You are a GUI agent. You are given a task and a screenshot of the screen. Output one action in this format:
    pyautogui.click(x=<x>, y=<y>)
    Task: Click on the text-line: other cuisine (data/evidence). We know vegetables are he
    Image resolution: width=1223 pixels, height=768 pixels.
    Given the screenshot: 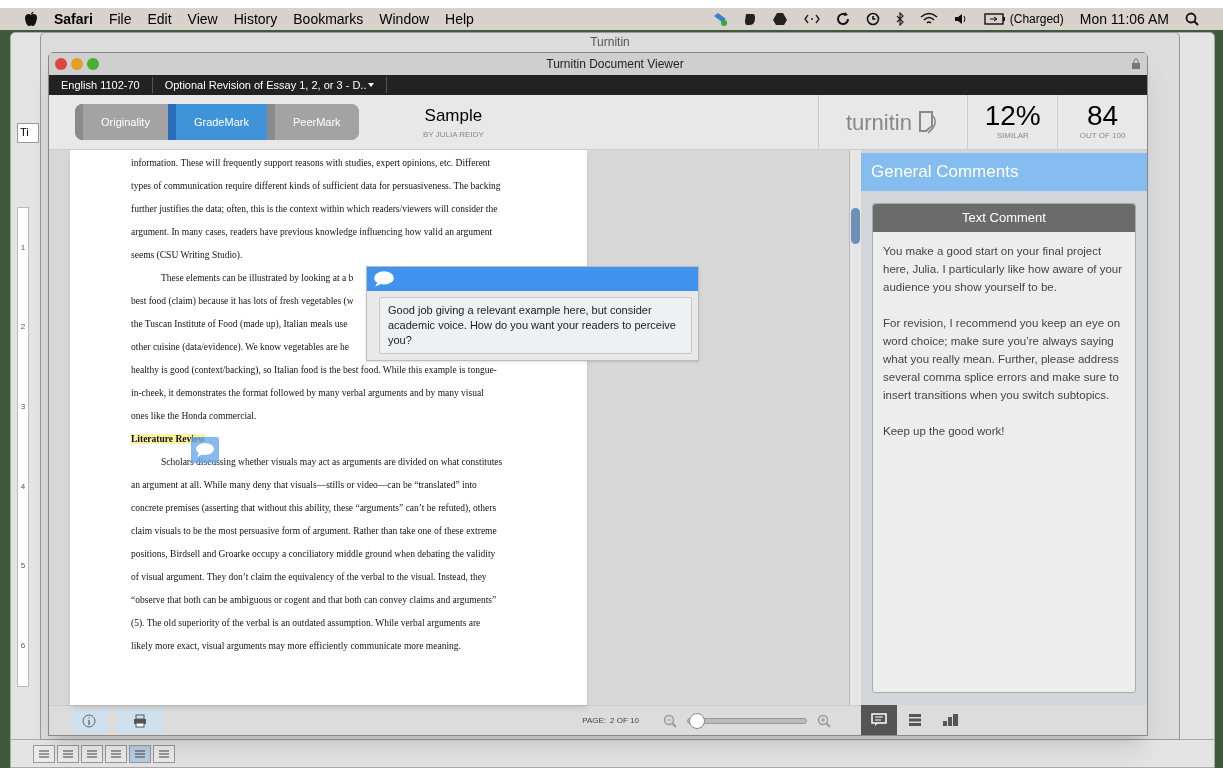 What is the action you would take?
    pyautogui.click(x=240, y=347)
    